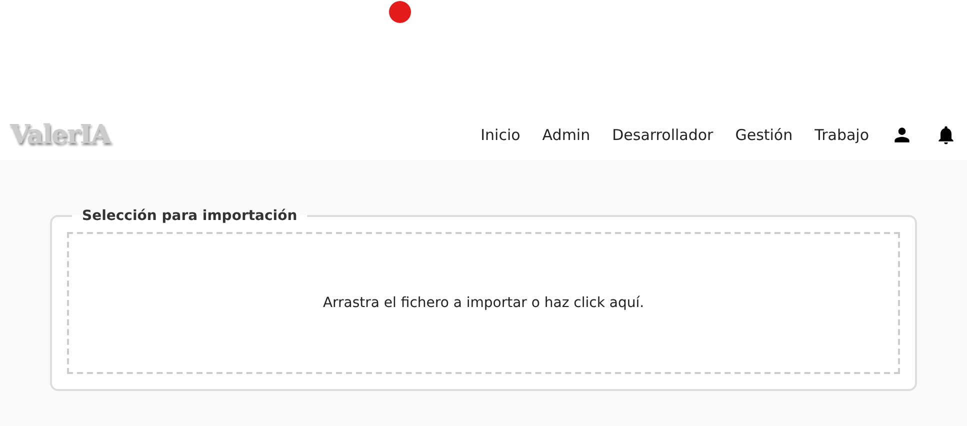 This screenshot has height=426, width=967. What do you see at coordinates (764, 135) in the screenshot?
I see `nav-link: Gestión` at bounding box center [764, 135].